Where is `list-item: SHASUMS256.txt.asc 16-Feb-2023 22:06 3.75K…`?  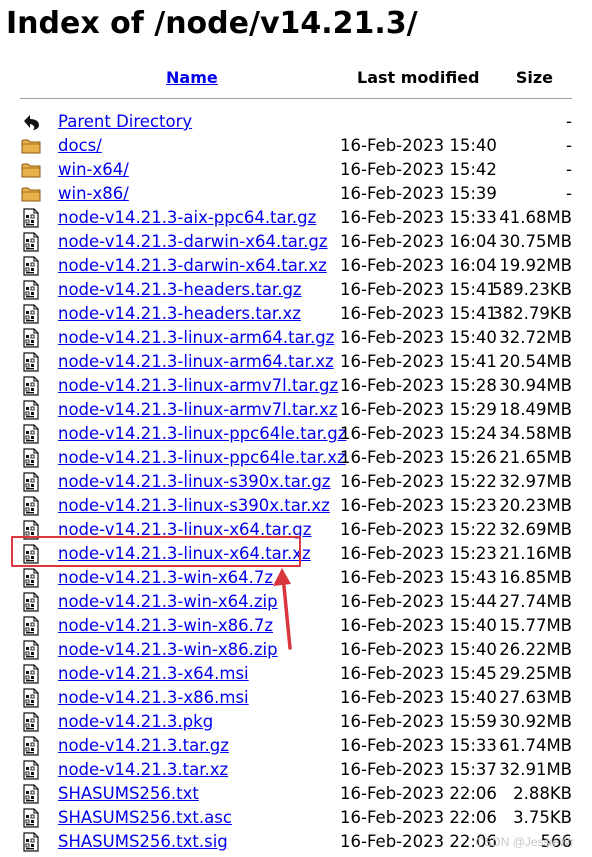 list-item: SHASUMS256.txt.asc 16-Feb-2023 22:06 3.75K… is located at coordinates (296, 818).